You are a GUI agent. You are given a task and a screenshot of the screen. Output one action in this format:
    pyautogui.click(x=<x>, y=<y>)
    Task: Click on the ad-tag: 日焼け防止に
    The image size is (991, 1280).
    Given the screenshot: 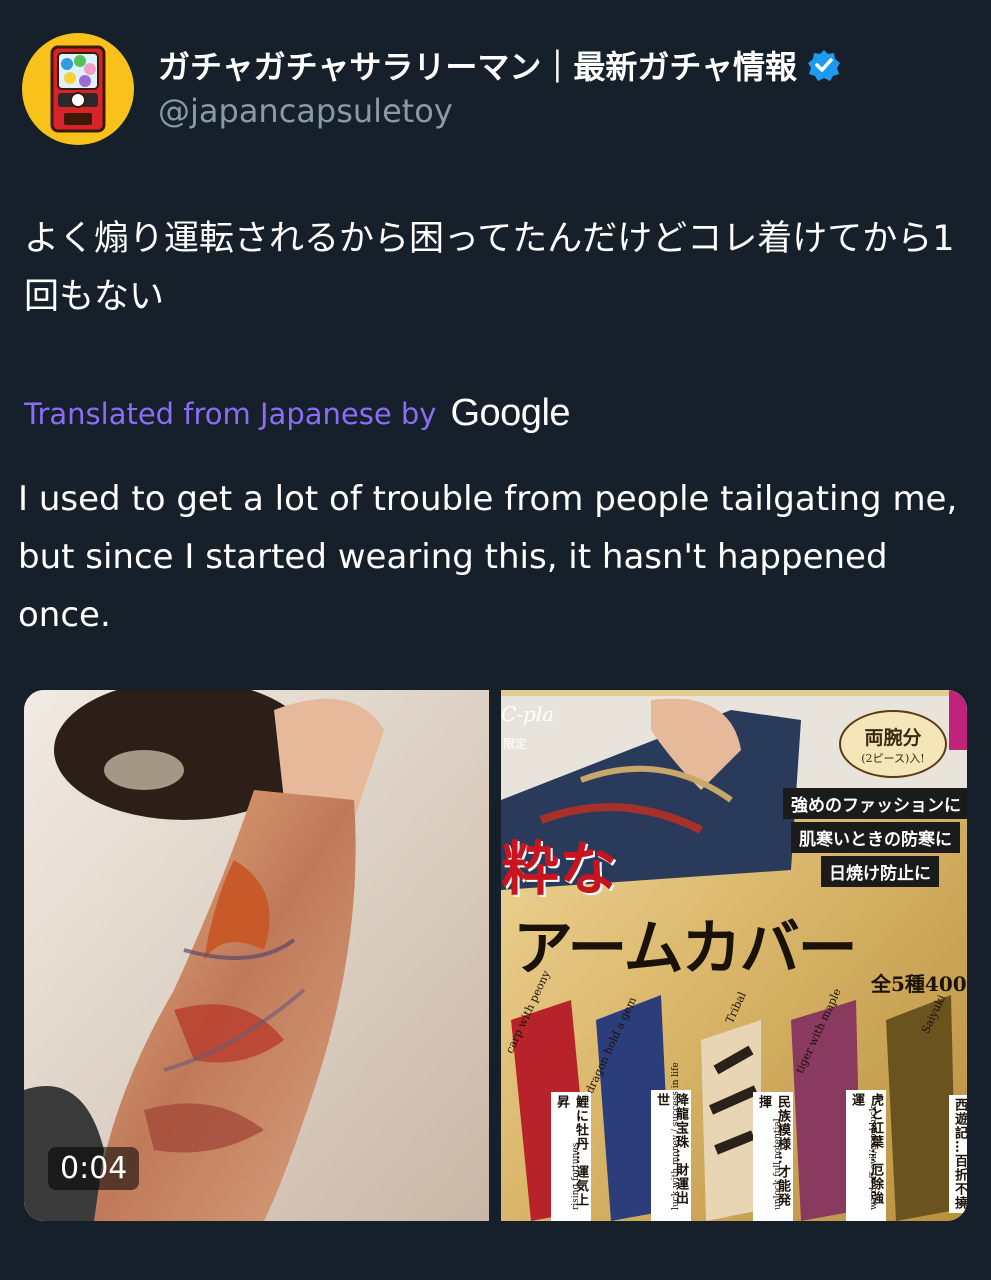 What is the action you would take?
    pyautogui.click(x=880, y=871)
    